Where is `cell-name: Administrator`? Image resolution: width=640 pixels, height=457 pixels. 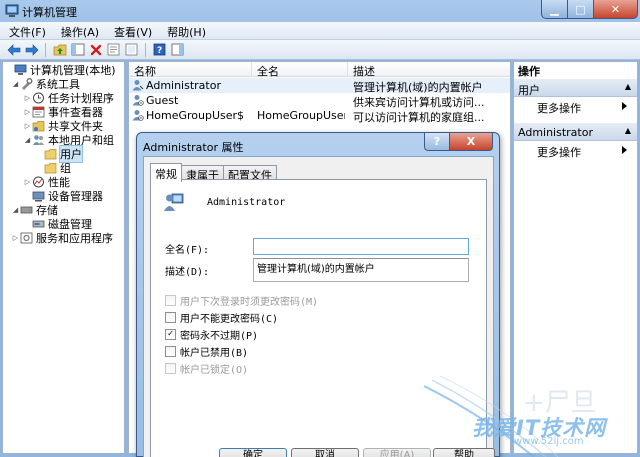 cell-name: Administrator is located at coordinates (183, 85).